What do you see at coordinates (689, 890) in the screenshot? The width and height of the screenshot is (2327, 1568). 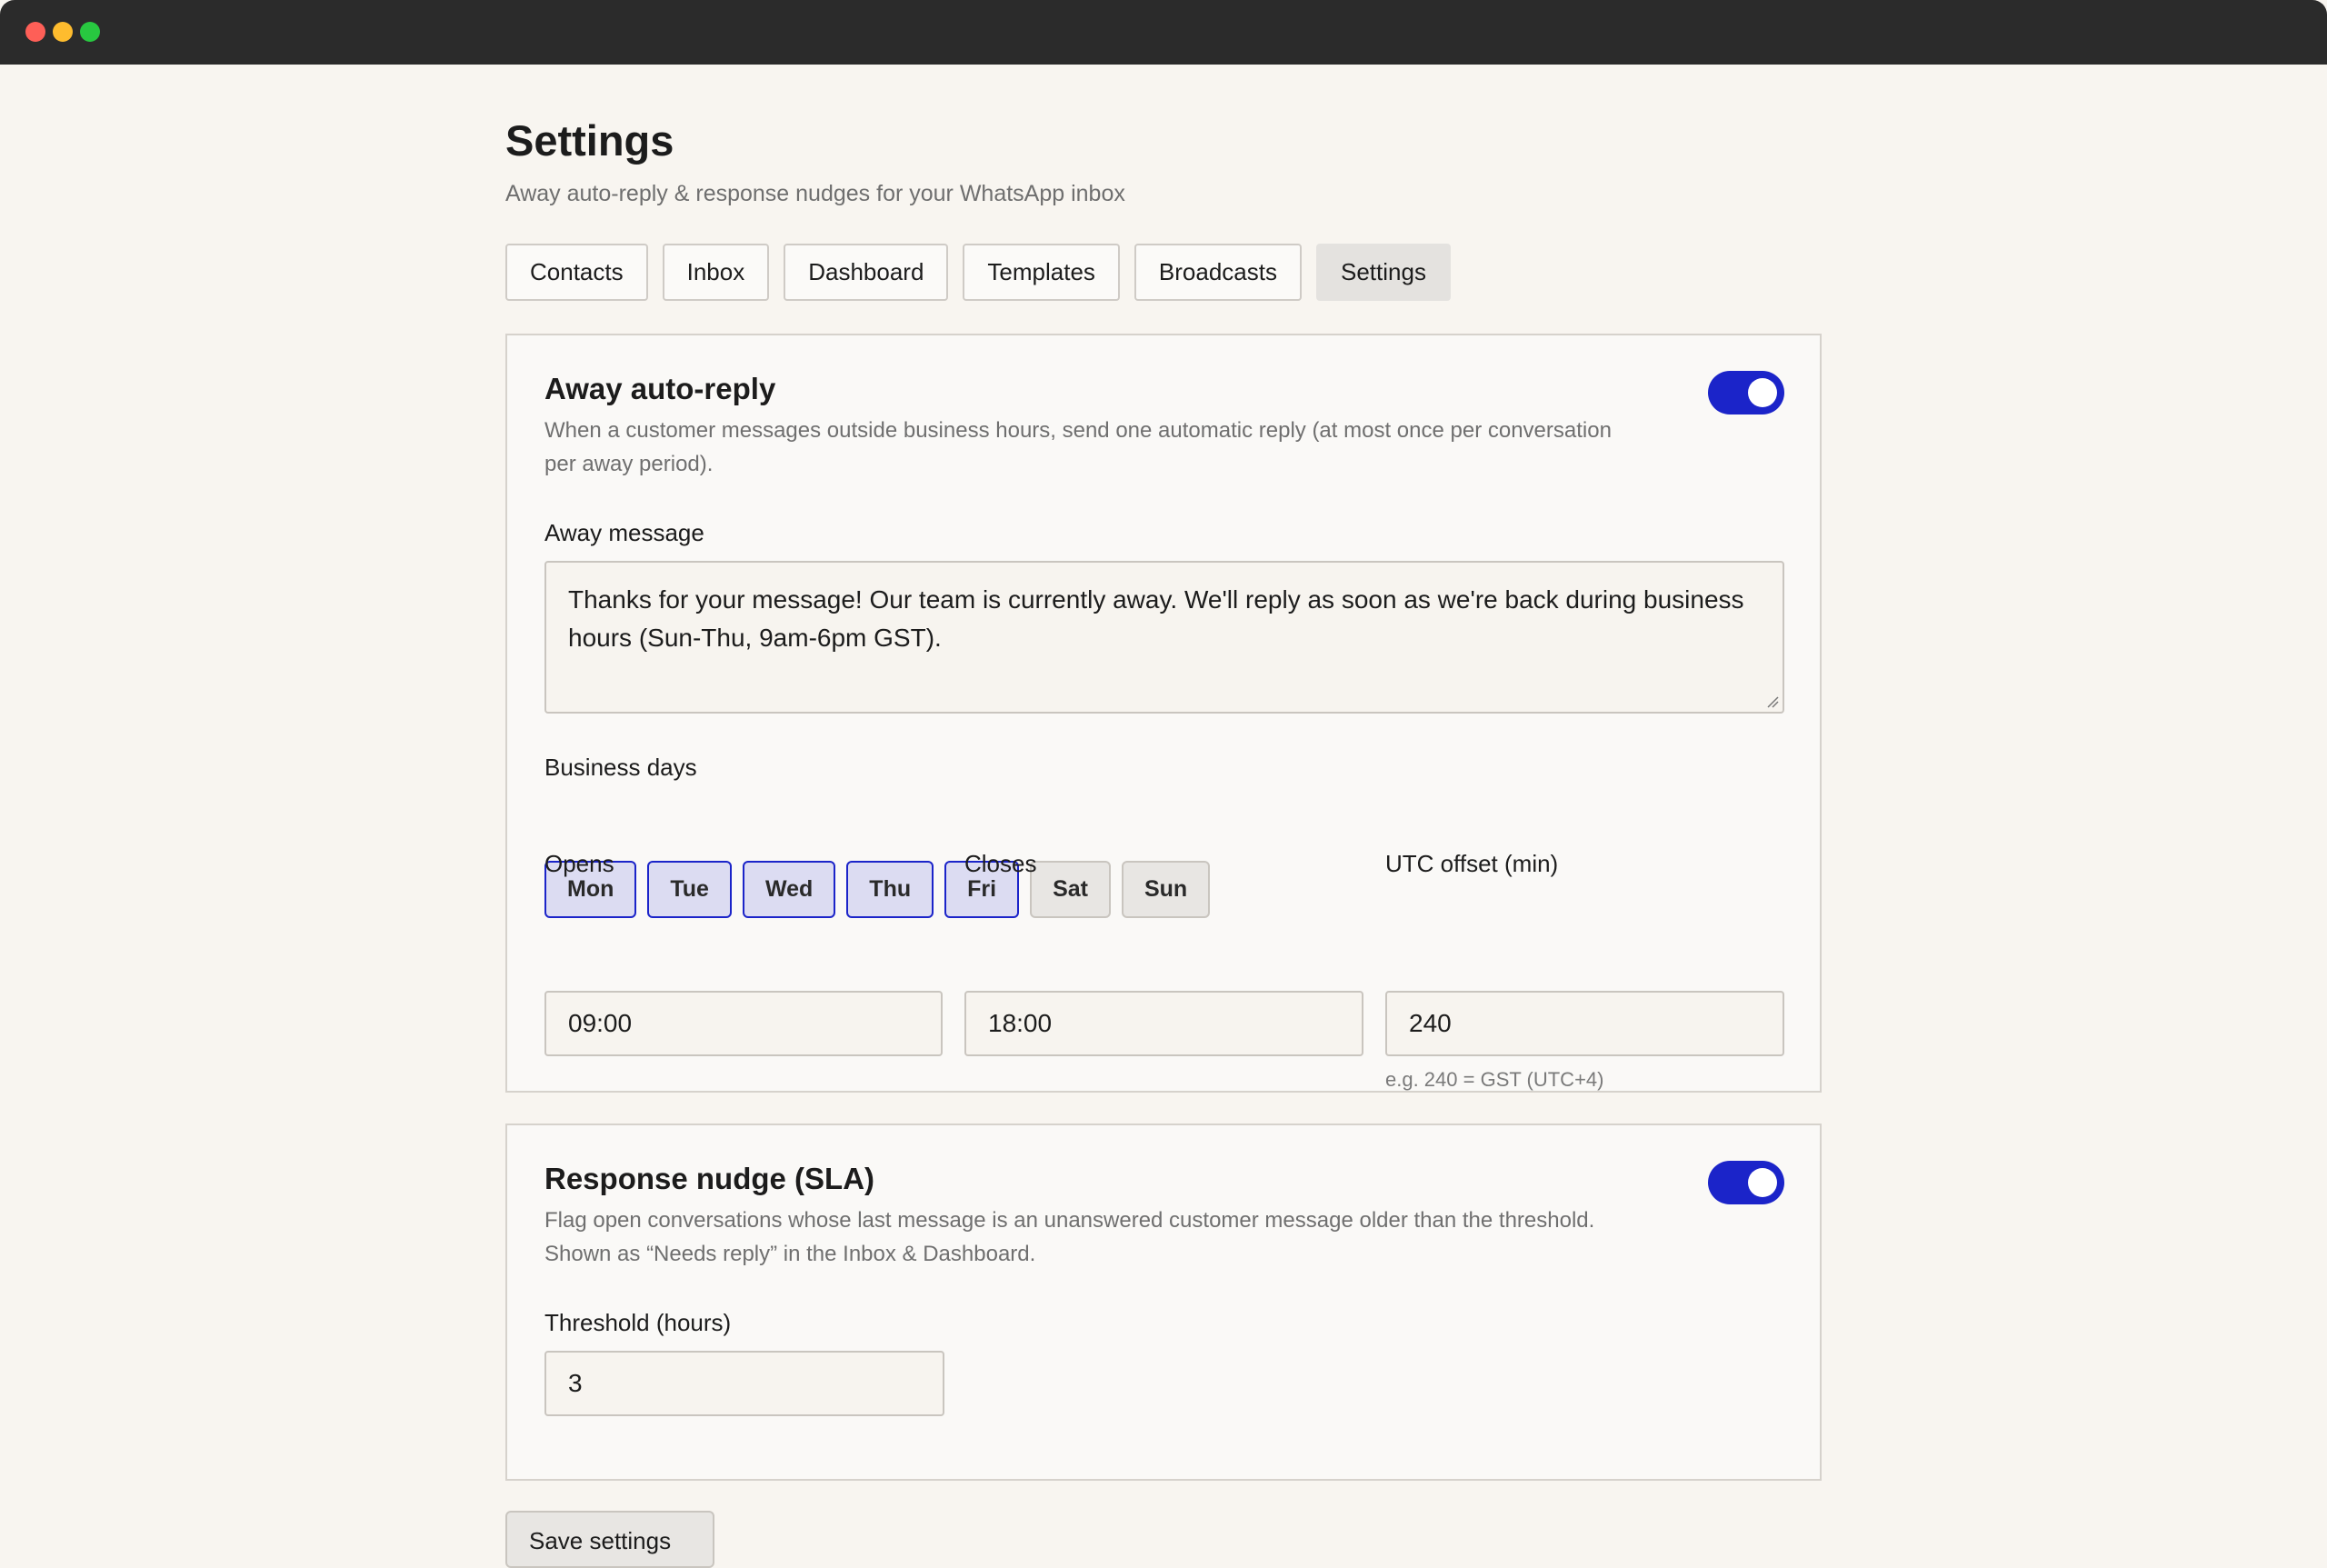 I see `day-toggle-tue: Tue` at bounding box center [689, 890].